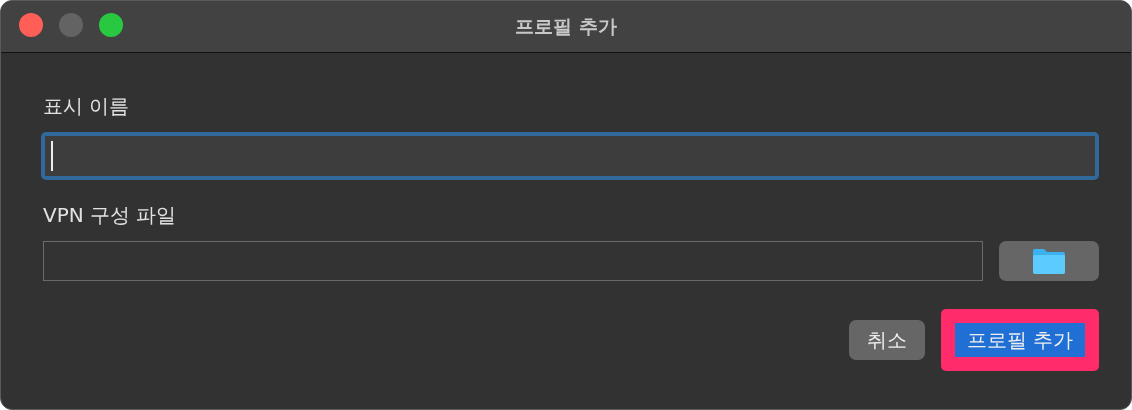 This screenshot has width=1132, height=410. I want to click on input-field, so click(570, 156).